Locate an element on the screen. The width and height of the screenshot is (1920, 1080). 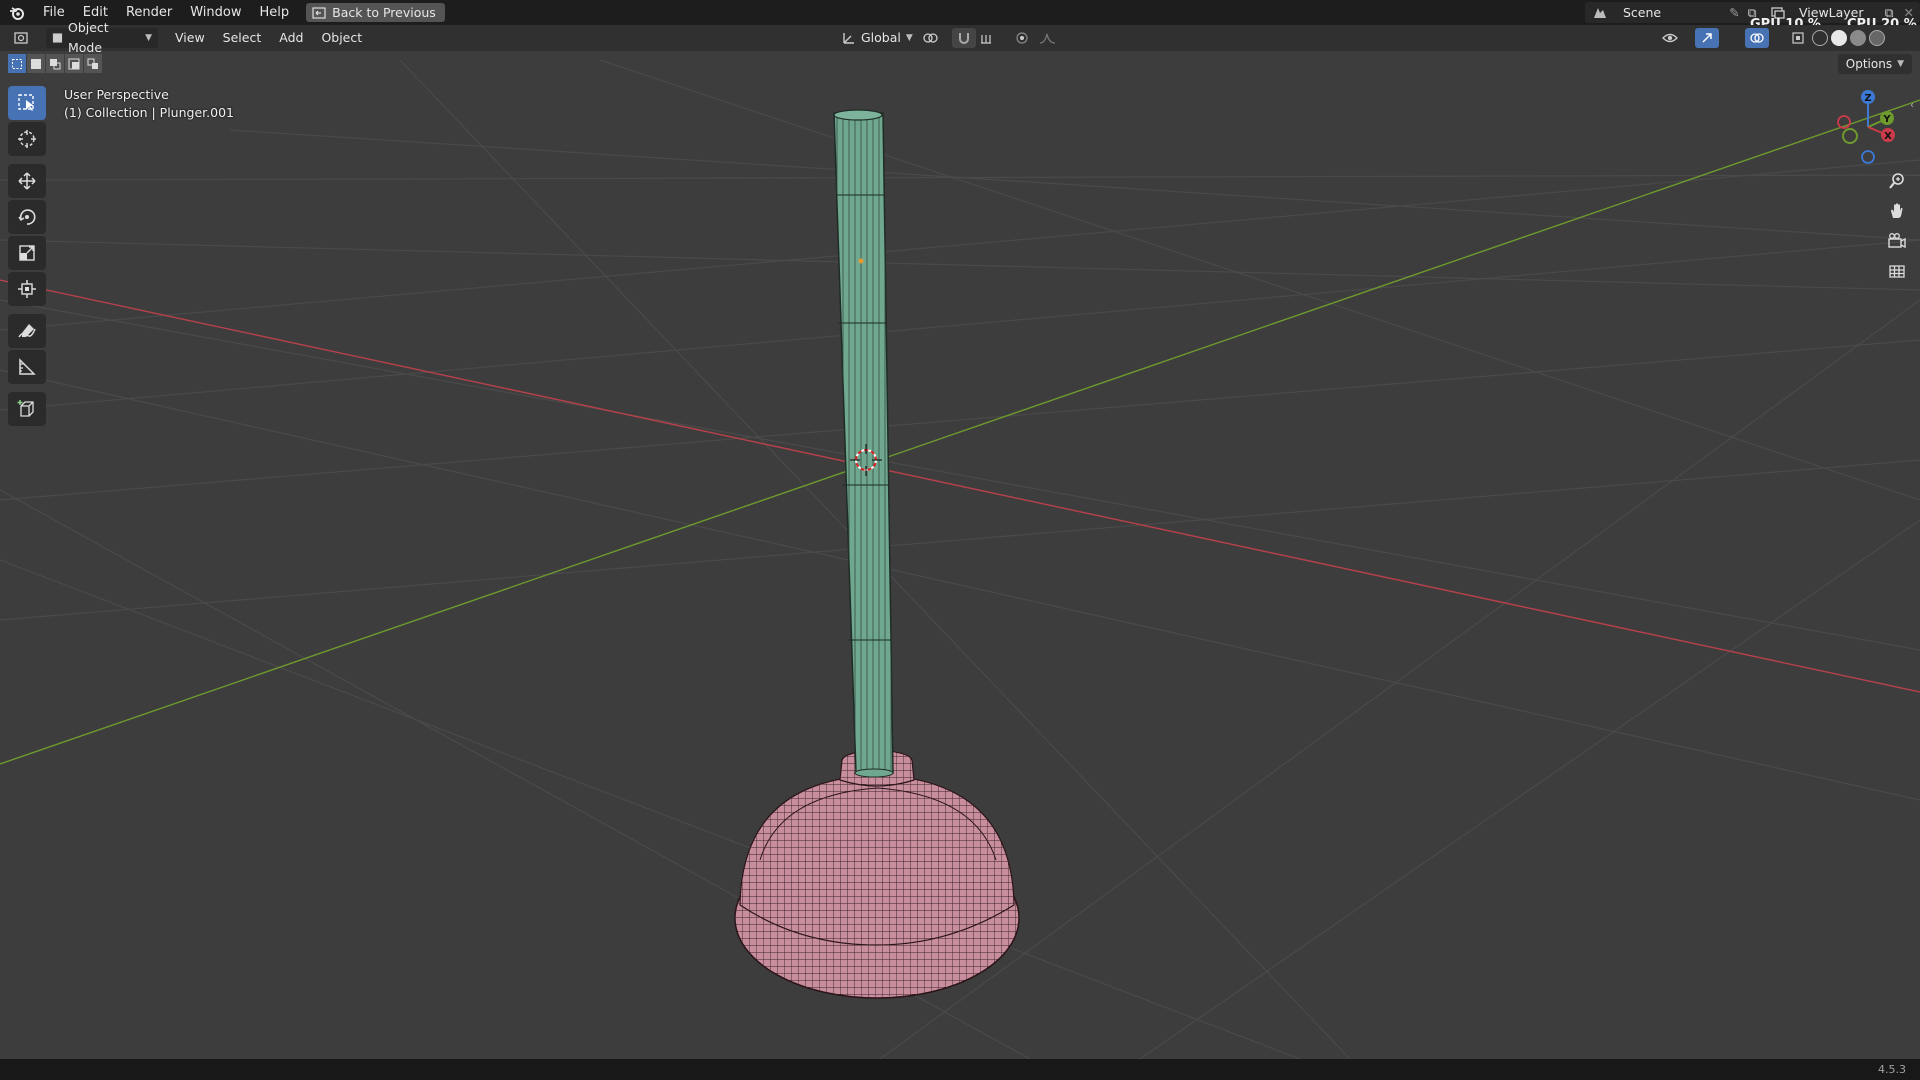
snap-toggle-icon is located at coordinates (964, 38).